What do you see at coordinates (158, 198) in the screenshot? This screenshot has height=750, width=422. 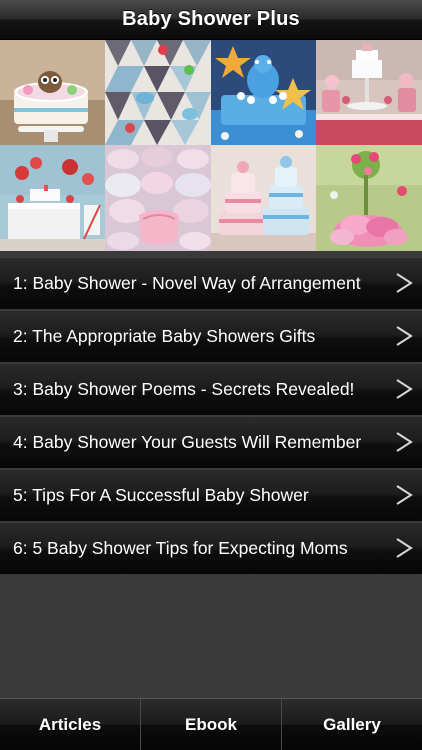 I see `diaper-booties-photo` at bounding box center [158, 198].